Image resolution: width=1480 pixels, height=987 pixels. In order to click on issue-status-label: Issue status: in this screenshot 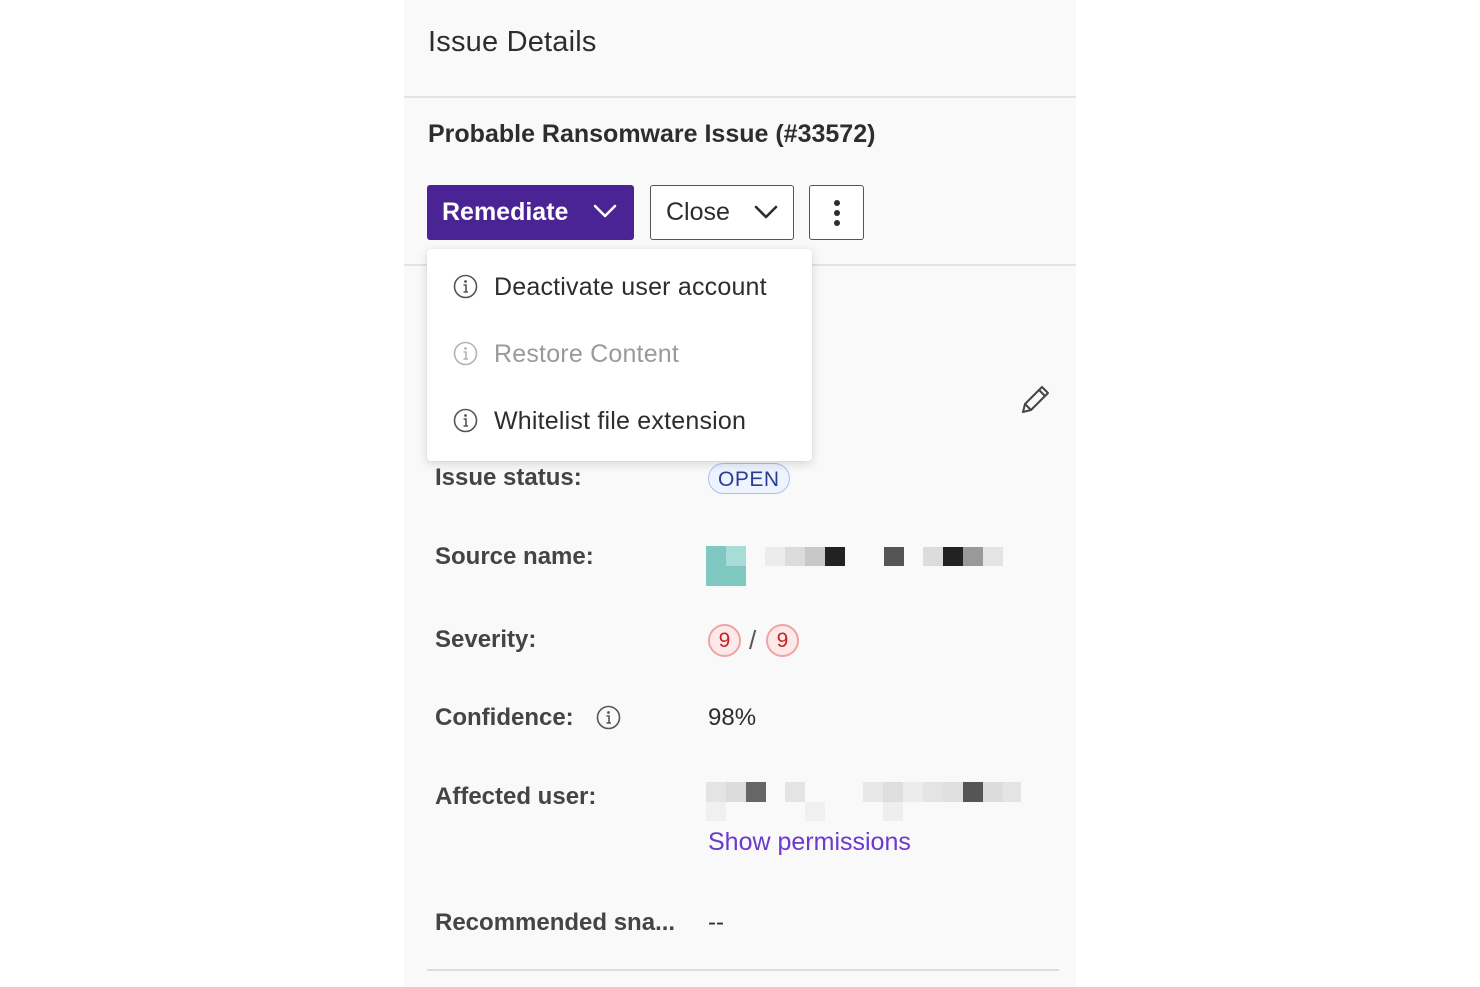, I will do `click(508, 477)`.